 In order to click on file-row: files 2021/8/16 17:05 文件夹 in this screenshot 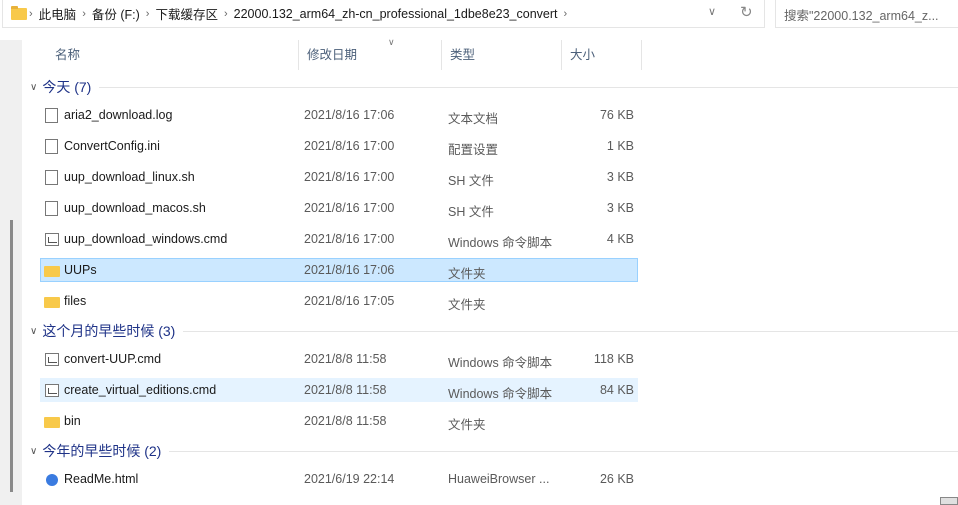, I will do `click(339, 301)`.